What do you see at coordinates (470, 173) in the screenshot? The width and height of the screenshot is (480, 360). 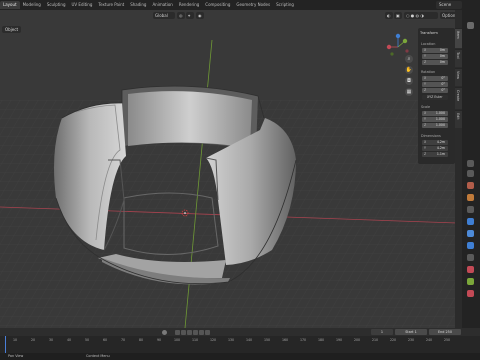 I see `output-icon` at bounding box center [470, 173].